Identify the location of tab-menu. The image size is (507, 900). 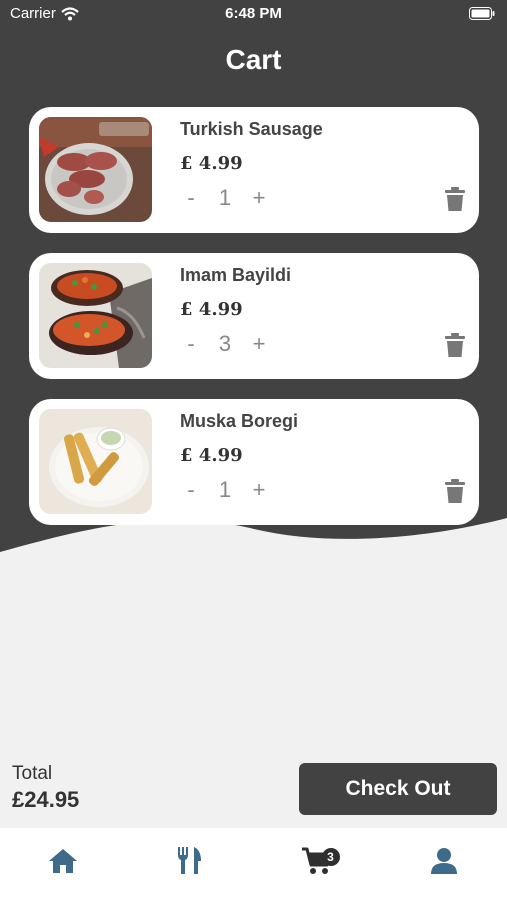
(190, 864).